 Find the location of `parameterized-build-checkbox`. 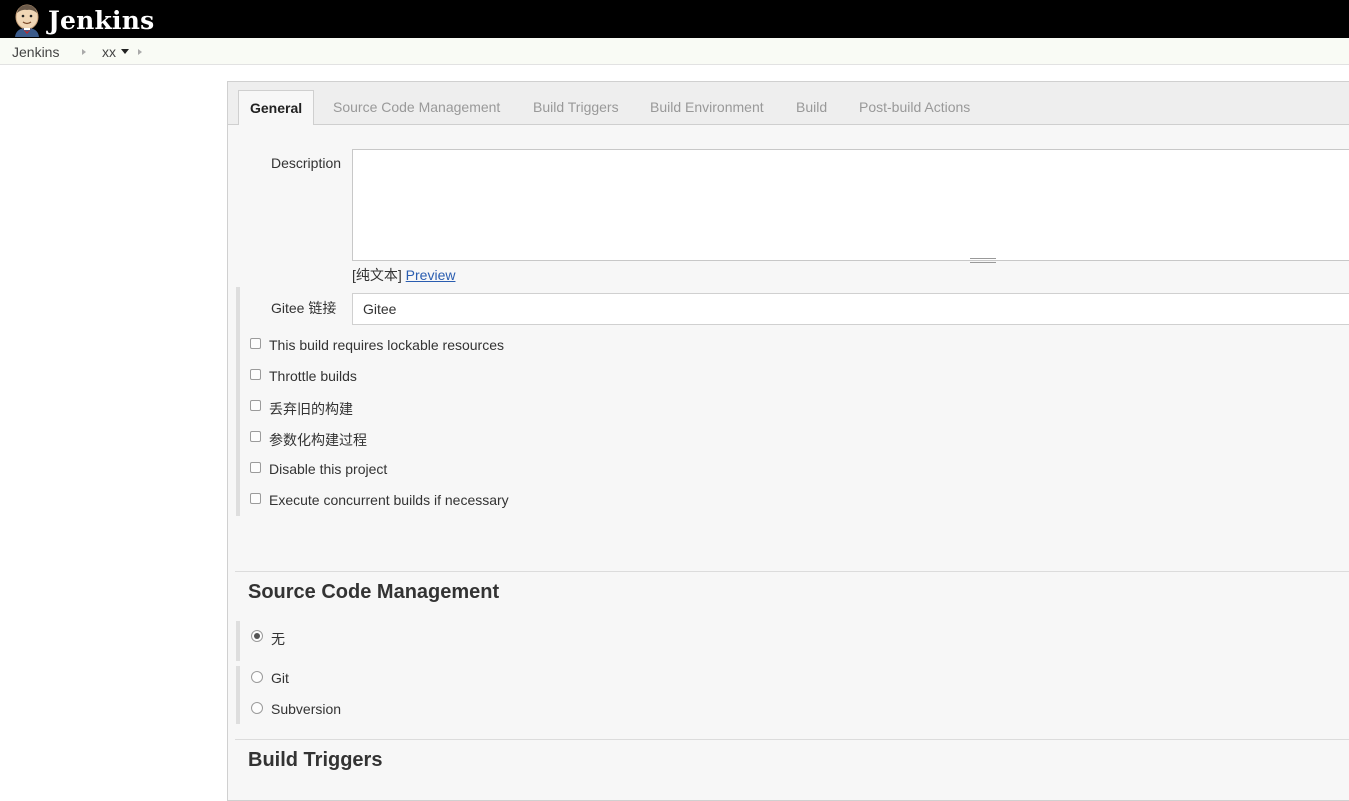

parameterized-build-checkbox is located at coordinates (255, 436).